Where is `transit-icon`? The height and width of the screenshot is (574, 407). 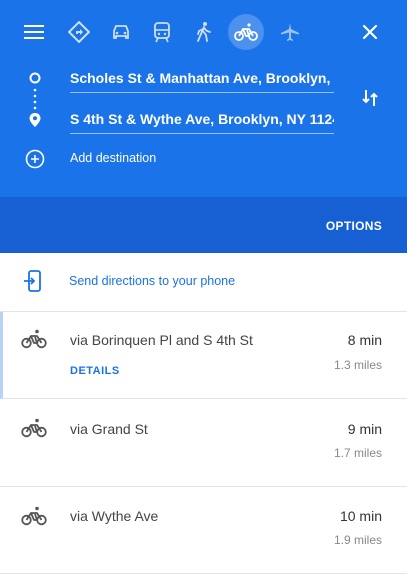 transit-icon is located at coordinates (162, 32).